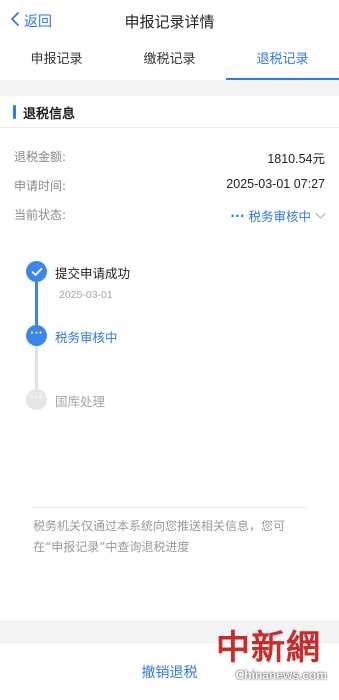  What do you see at coordinates (56, 61) in the screenshot?
I see `tab-declaration-records: 申报记录` at bounding box center [56, 61].